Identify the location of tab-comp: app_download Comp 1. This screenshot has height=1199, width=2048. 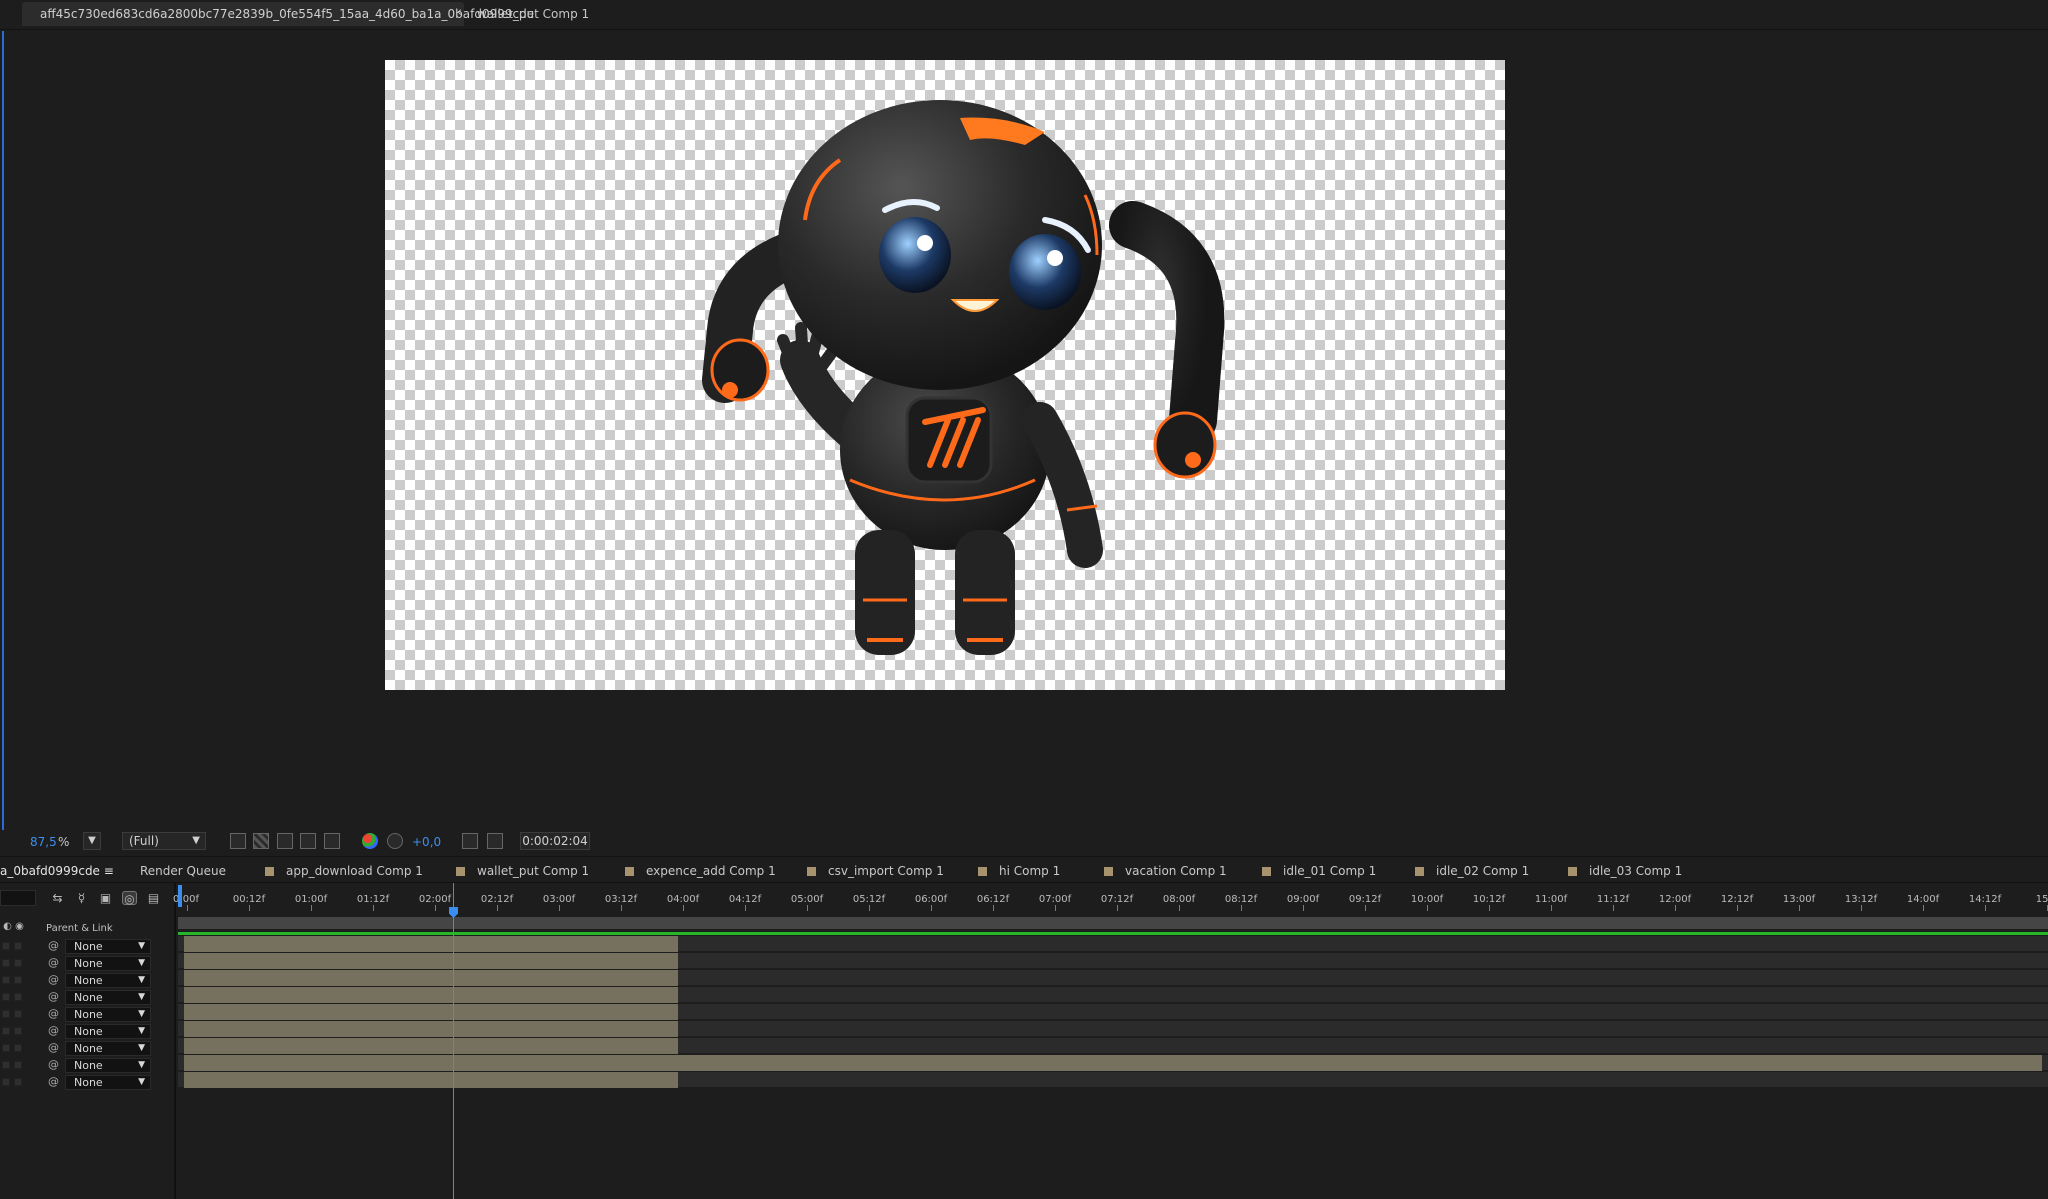
(344, 871).